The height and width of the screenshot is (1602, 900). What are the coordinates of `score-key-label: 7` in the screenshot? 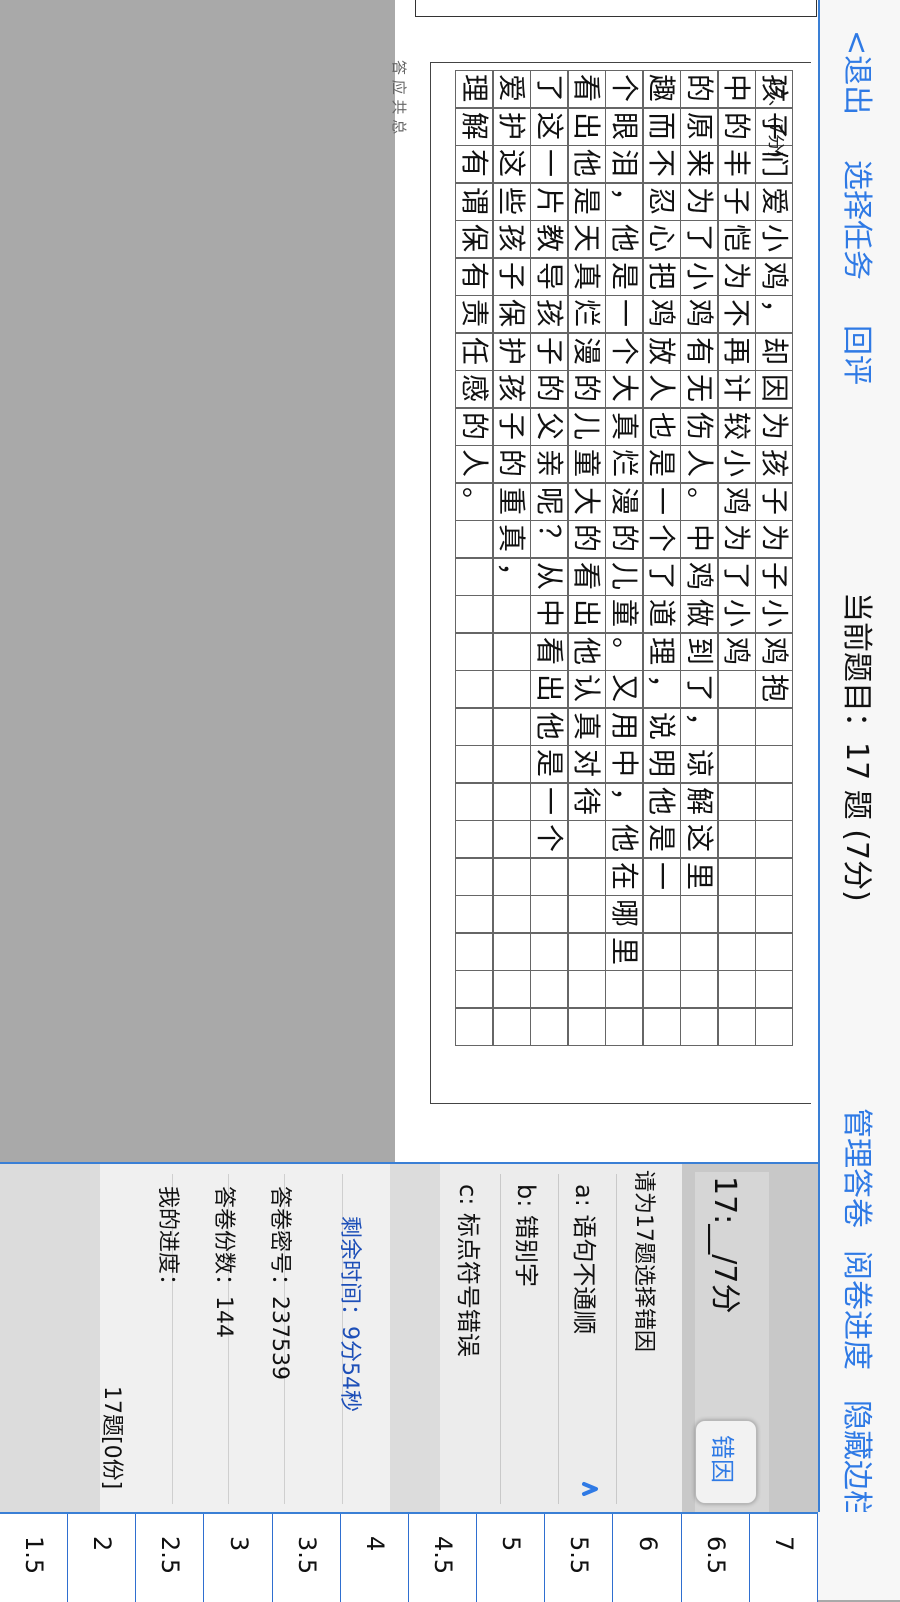 It's located at (783, 1544).